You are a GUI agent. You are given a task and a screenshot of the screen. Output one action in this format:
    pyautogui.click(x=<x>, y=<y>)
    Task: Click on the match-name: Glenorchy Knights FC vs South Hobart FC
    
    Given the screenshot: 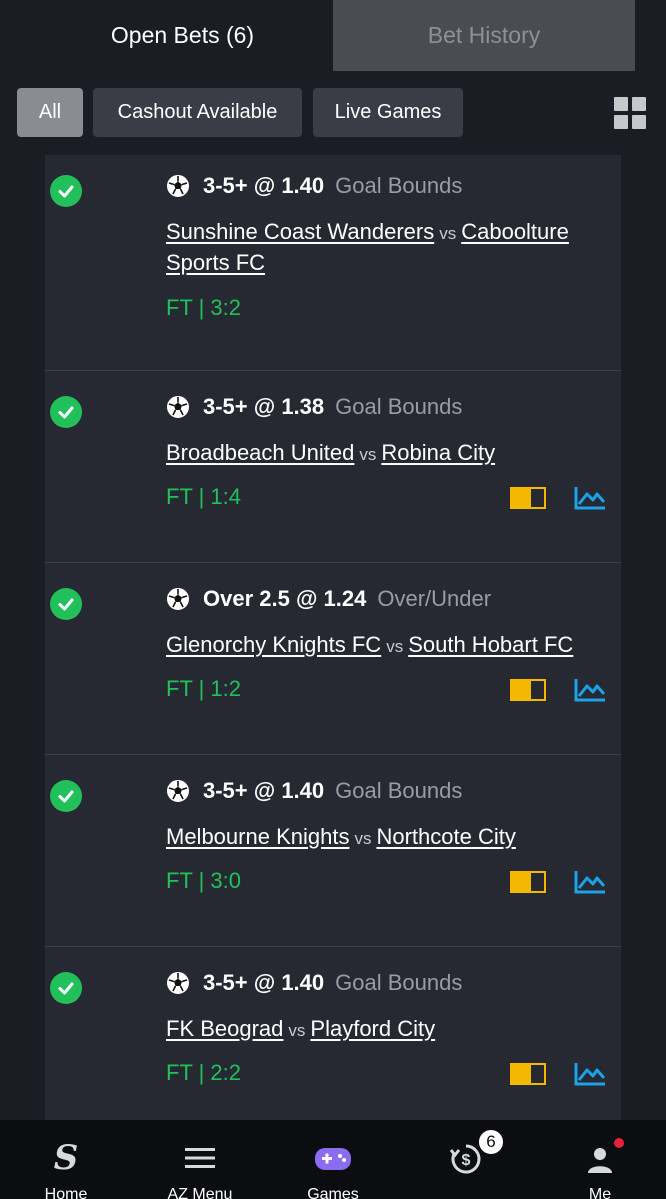 What is the action you would take?
    pyautogui.click(x=388, y=645)
    